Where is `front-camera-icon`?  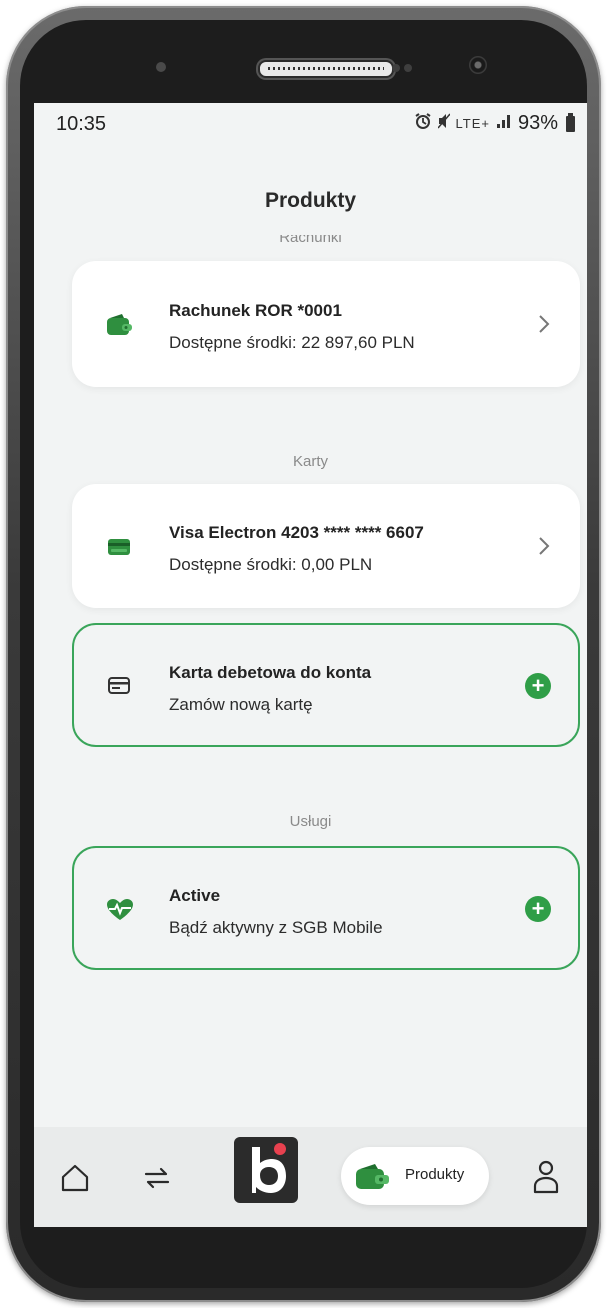
front-camera-icon is located at coordinates (478, 65).